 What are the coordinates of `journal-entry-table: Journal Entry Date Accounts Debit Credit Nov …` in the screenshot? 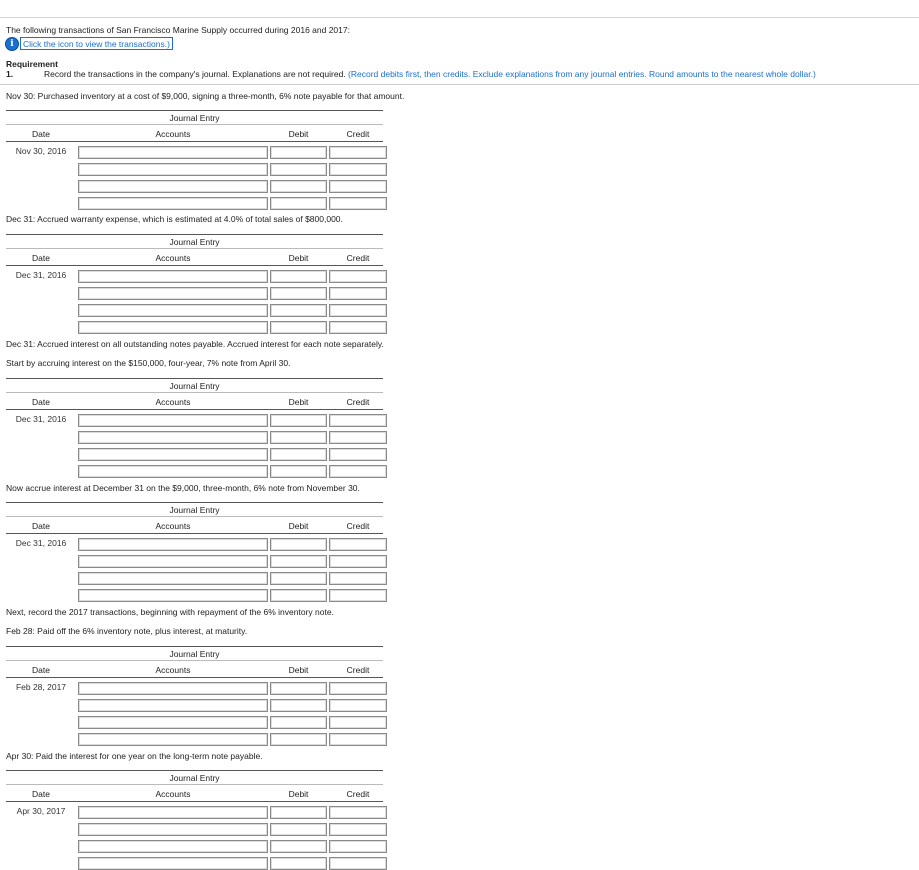 It's located at (196, 160).